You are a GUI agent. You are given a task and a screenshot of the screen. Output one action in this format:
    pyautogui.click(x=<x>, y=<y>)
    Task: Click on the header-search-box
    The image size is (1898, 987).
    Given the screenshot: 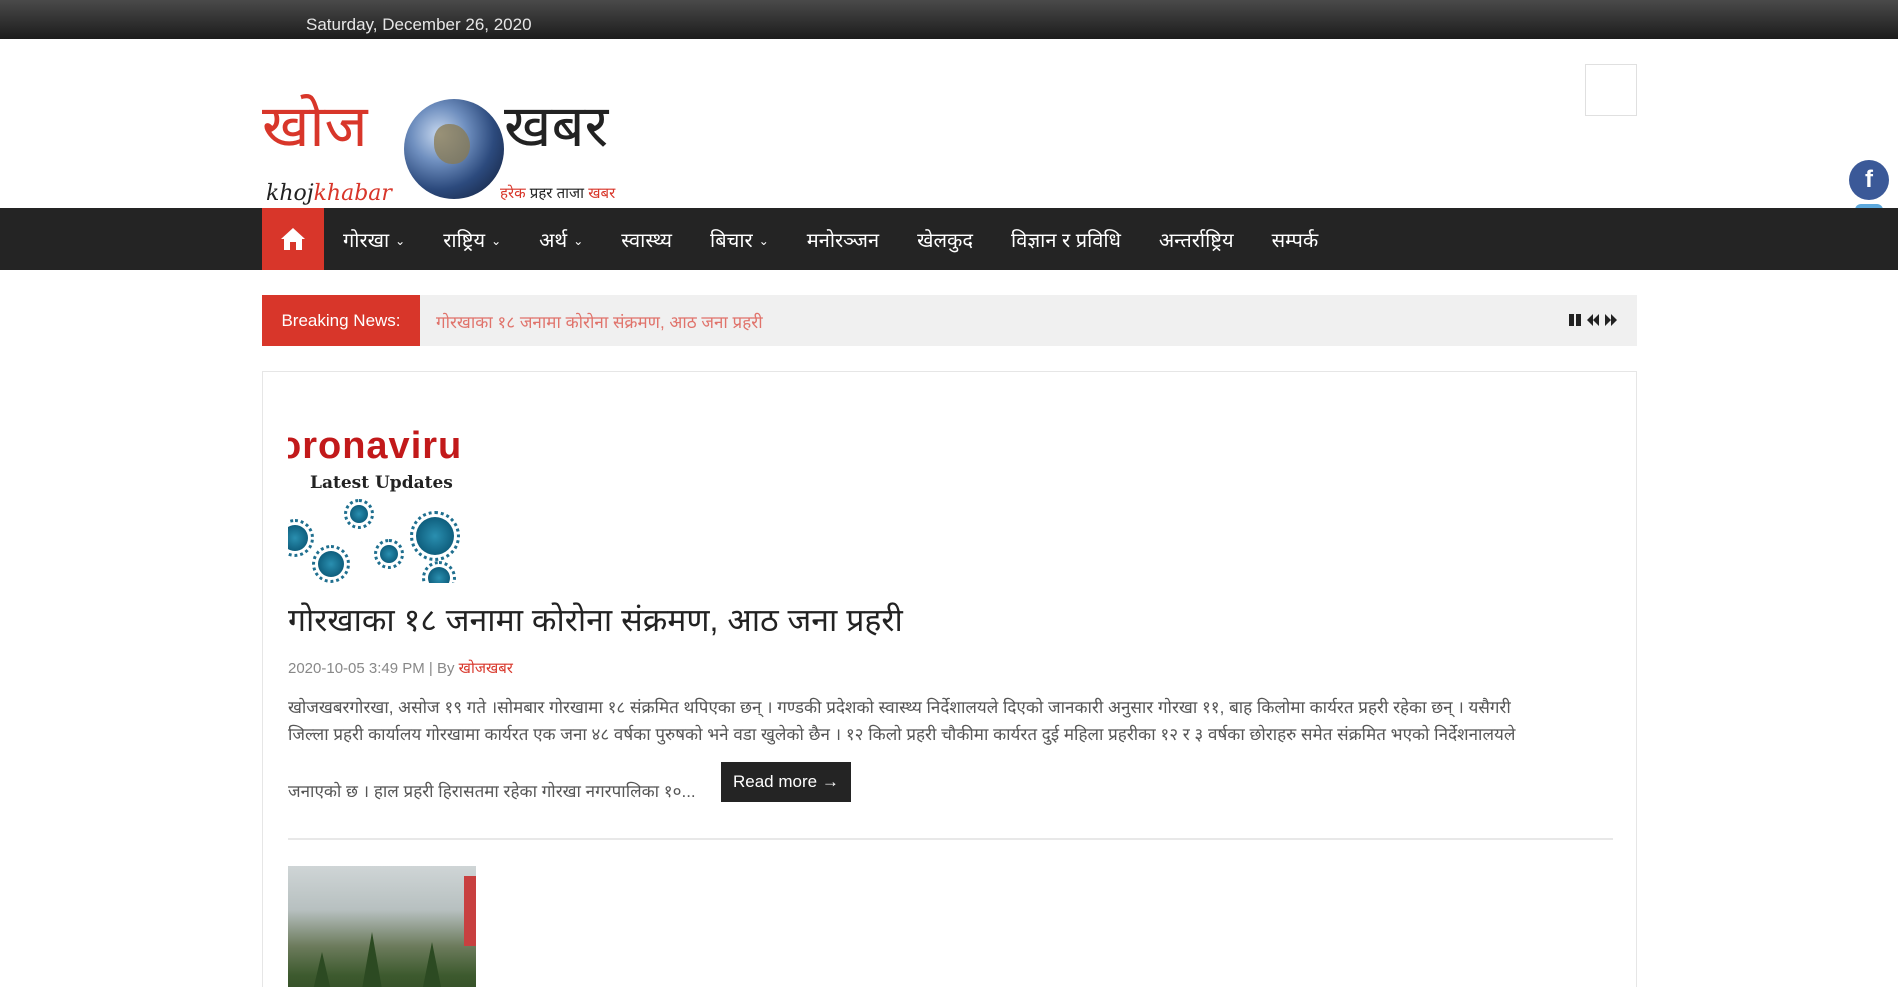 What is the action you would take?
    pyautogui.click(x=1611, y=90)
    